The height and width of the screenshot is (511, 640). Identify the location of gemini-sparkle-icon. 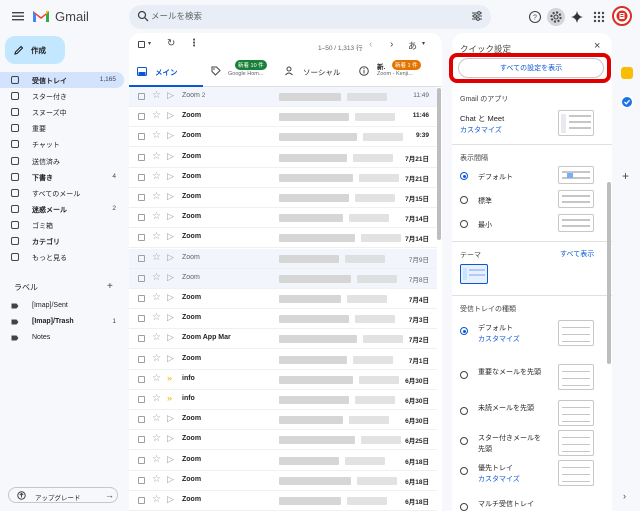
(577, 17).